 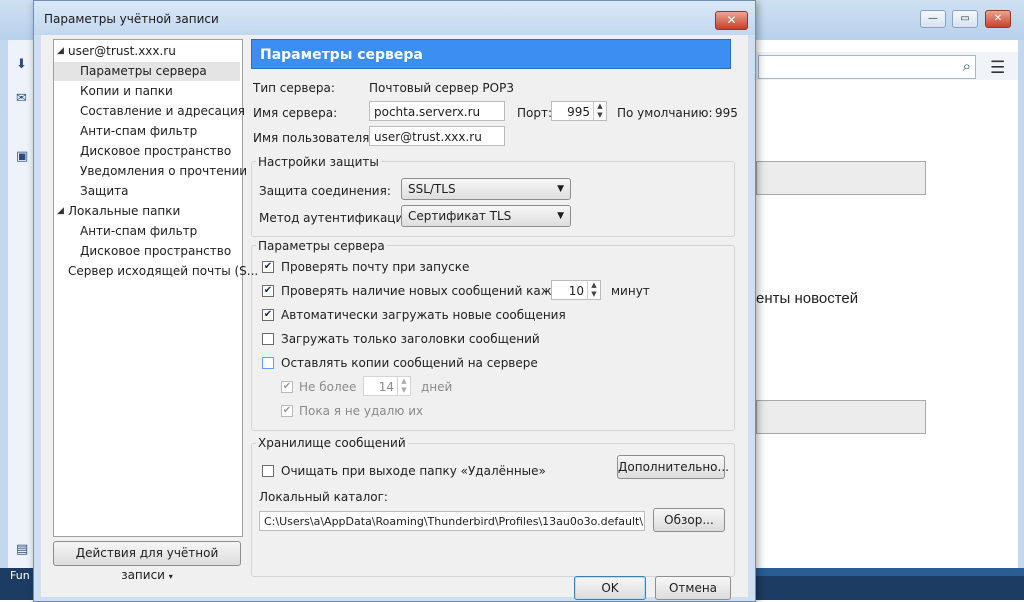 I want to click on tree-item-local-disk-space: Дисковое пространство, so click(x=147, y=251).